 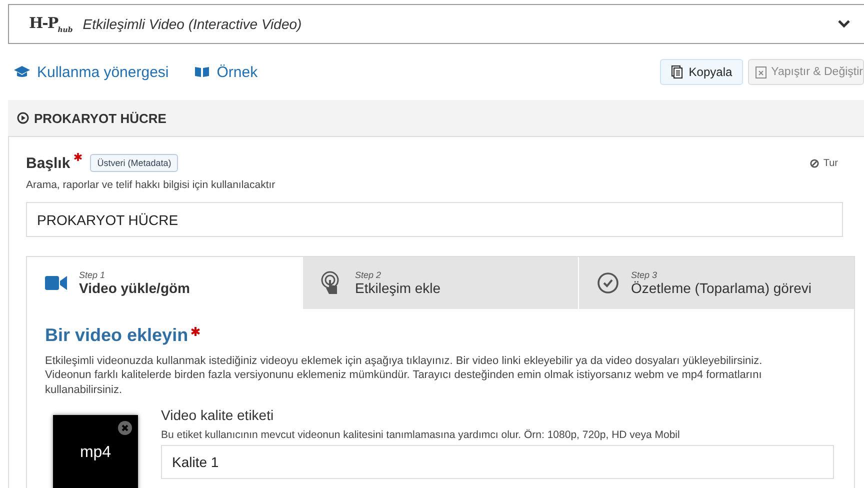 What do you see at coordinates (192, 24) in the screenshot?
I see `content-type-title: Etkileşimli Video (Interactive Video)` at bounding box center [192, 24].